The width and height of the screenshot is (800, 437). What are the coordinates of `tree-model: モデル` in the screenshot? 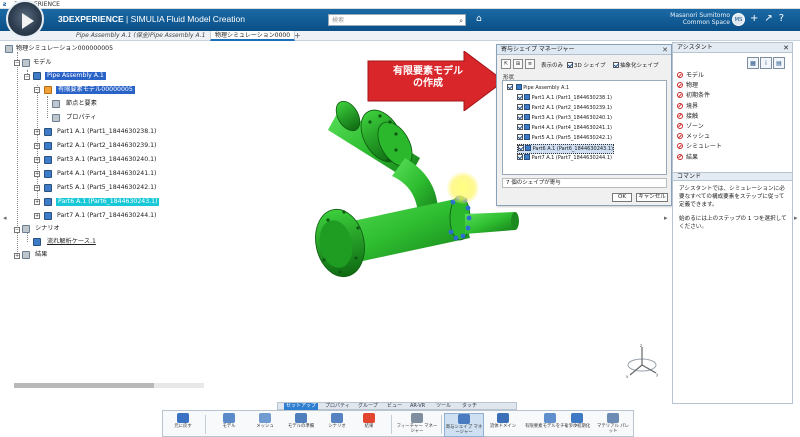 It's located at (42, 63).